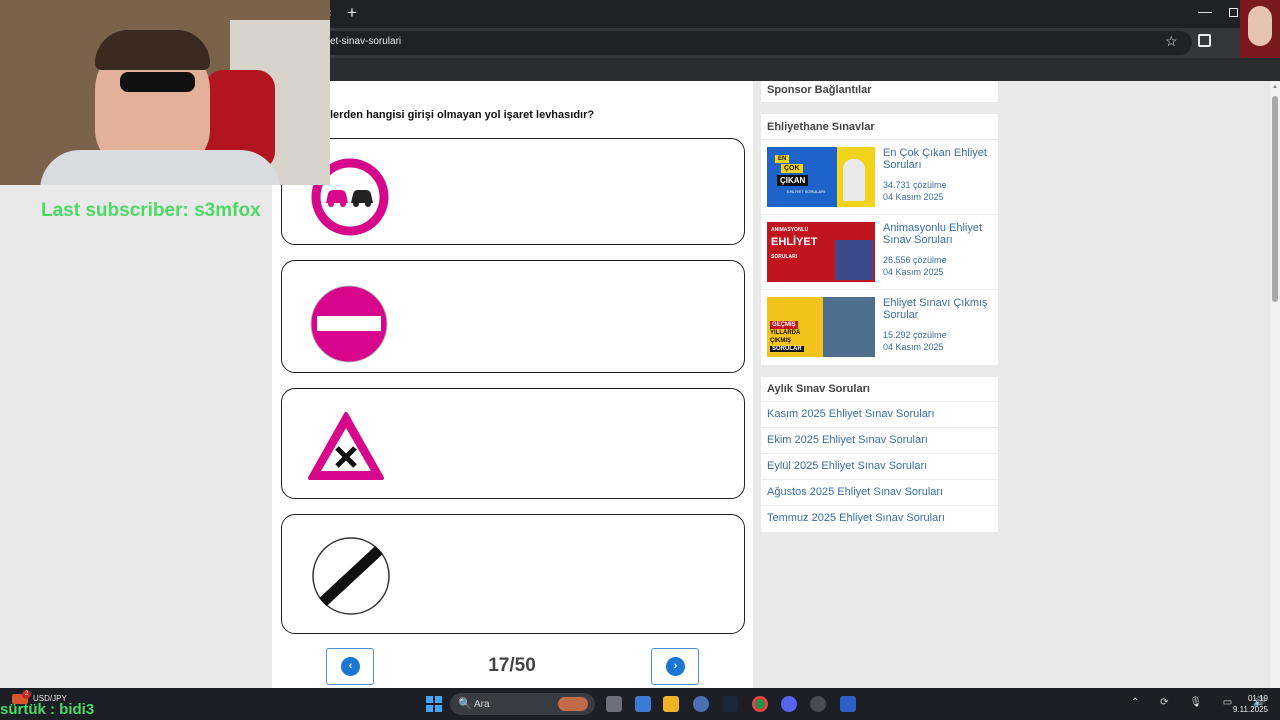  What do you see at coordinates (818, 389) in the screenshot?
I see `monthly-title: Aylık Sınav Soruları` at bounding box center [818, 389].